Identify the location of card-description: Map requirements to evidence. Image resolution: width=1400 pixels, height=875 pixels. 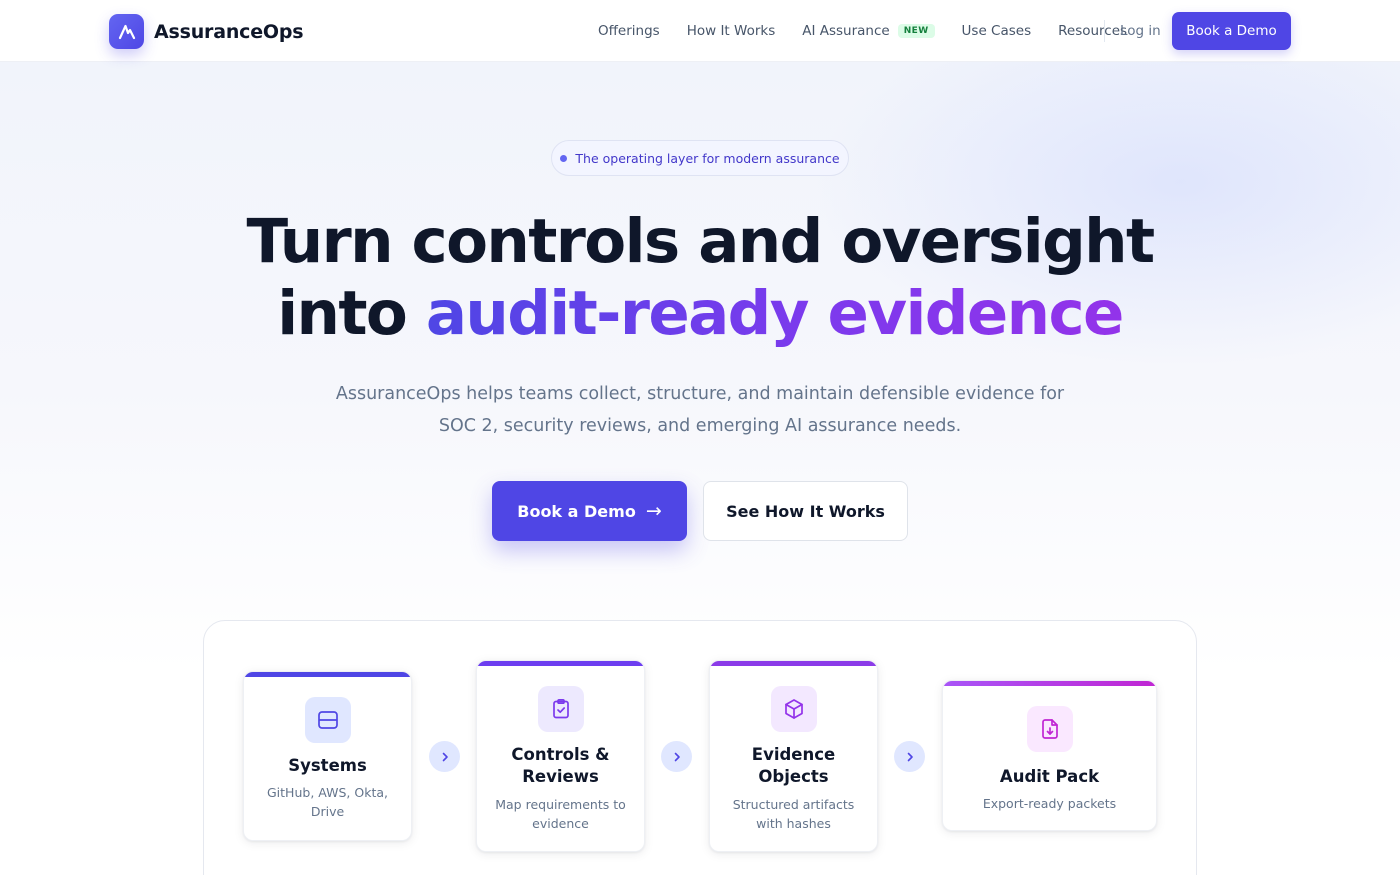
(560, 814).